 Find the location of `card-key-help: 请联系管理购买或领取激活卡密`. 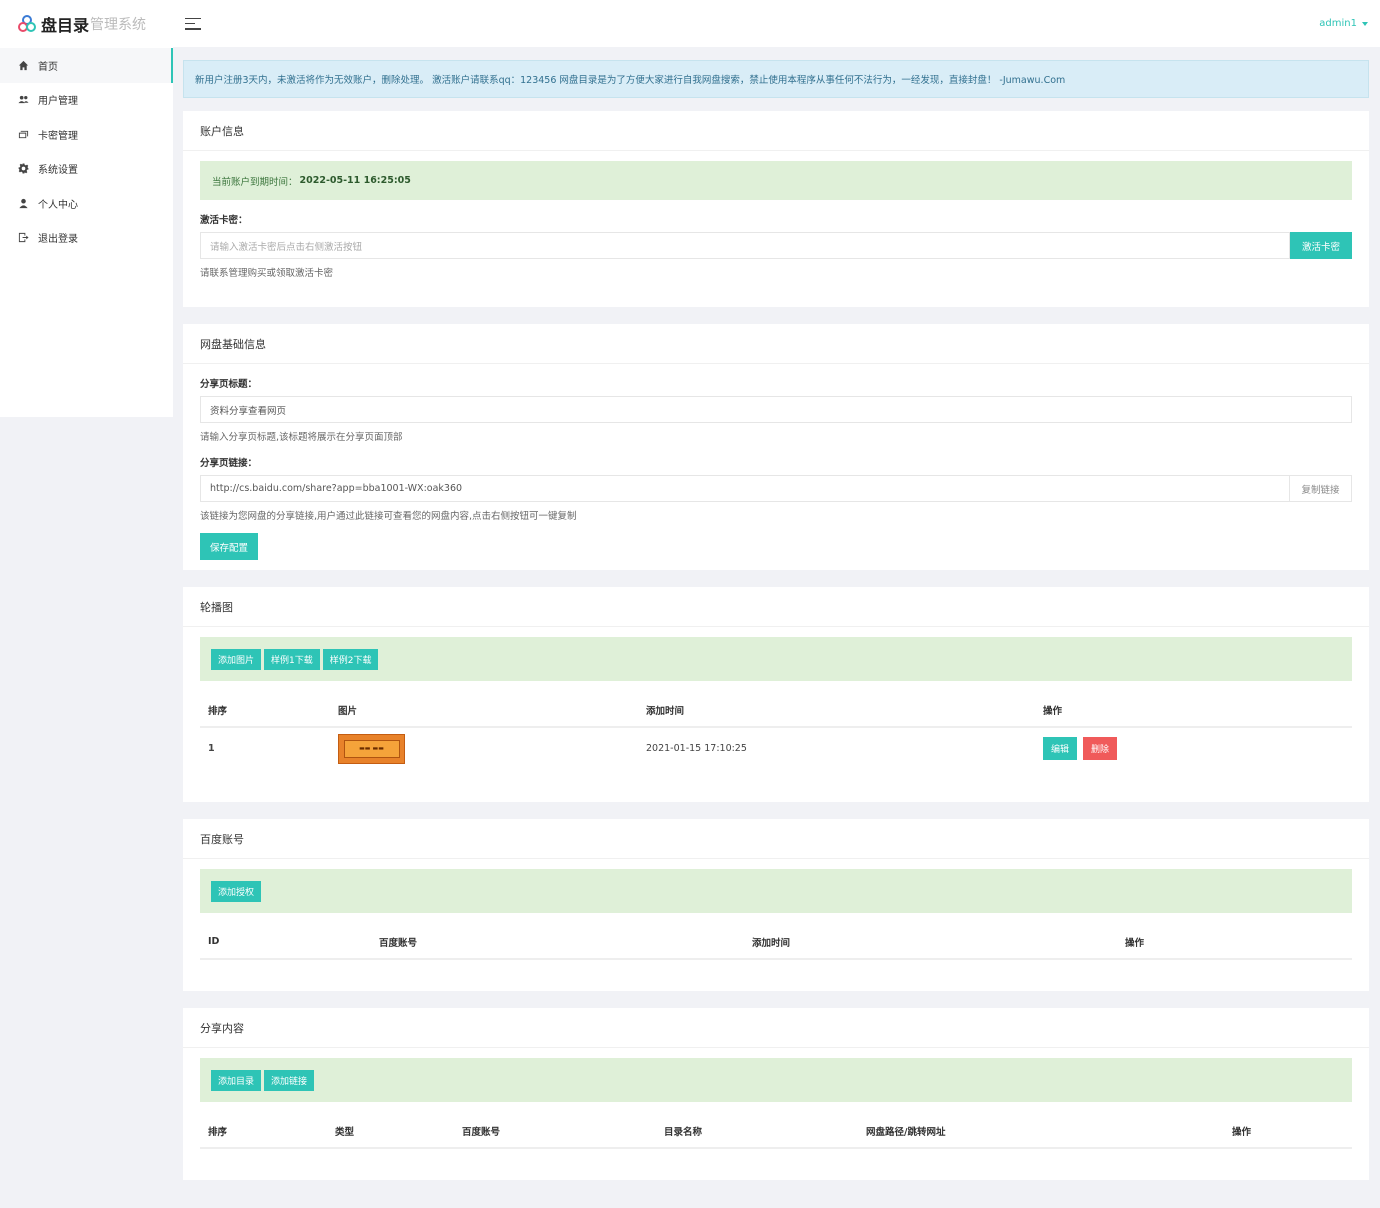

card-key-help: 请联系管理购买或领取激活卡密 is located at coordinates (267, 273).